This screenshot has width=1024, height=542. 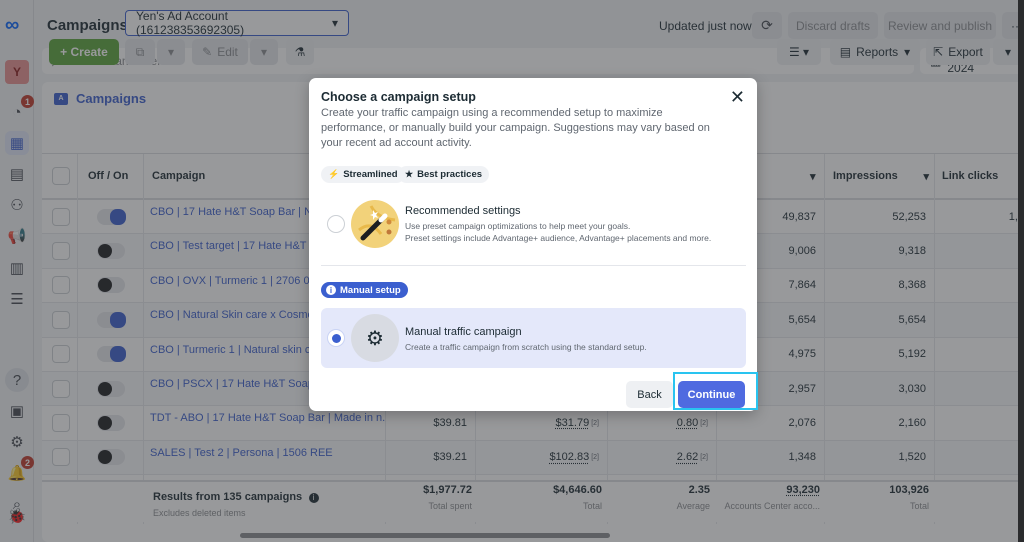 I want to click on lightning-icon: ⚡, so click(x=334, y=174).